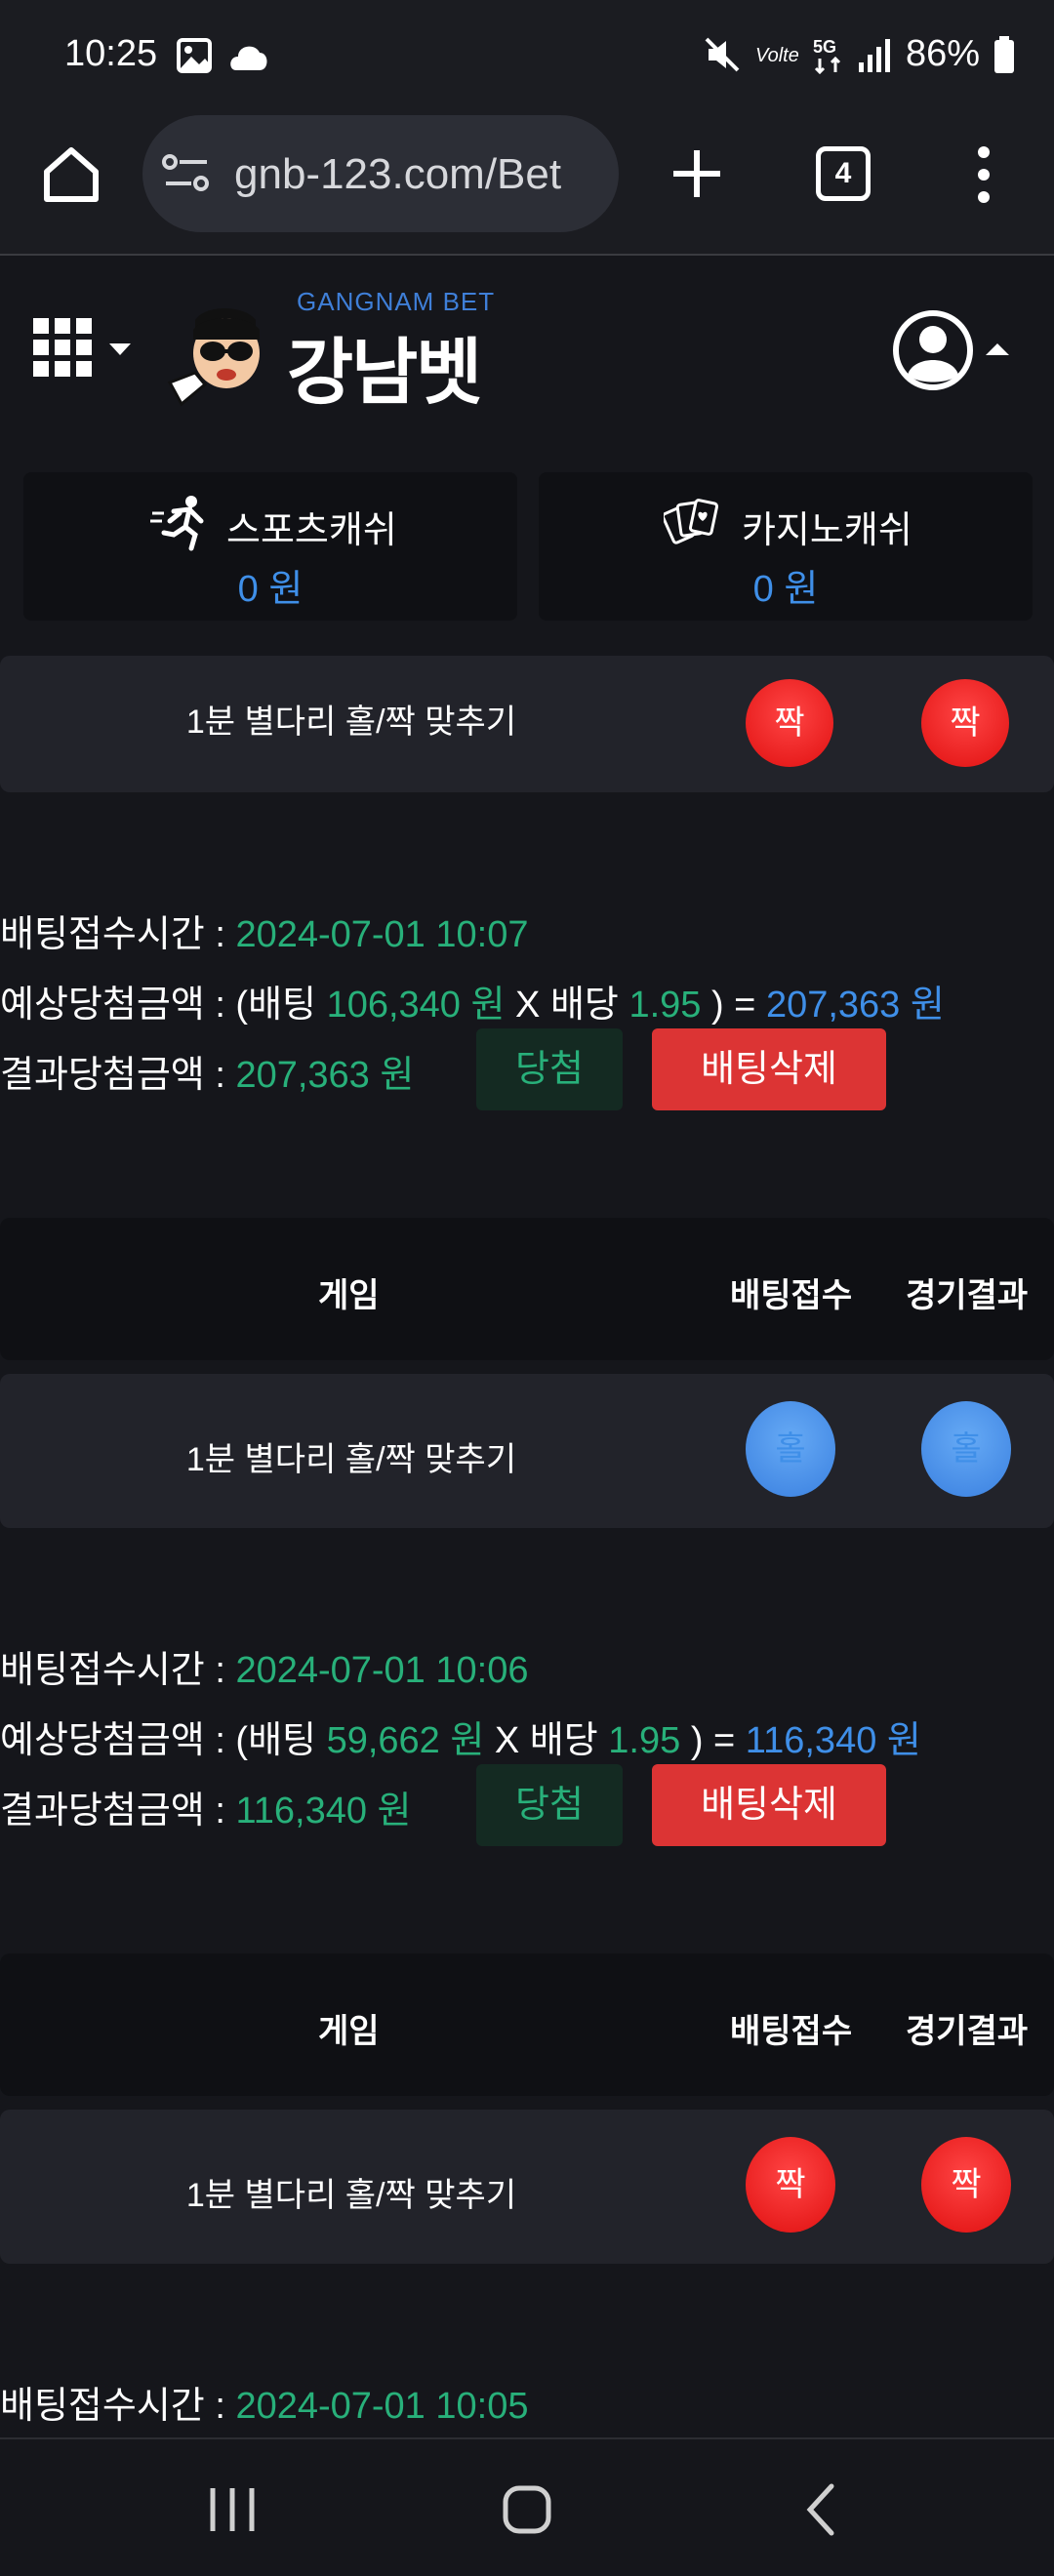 This screenshot has height=2576, width=1054. I want to click on result-amount: 207,363 원, so click(325, 1075).